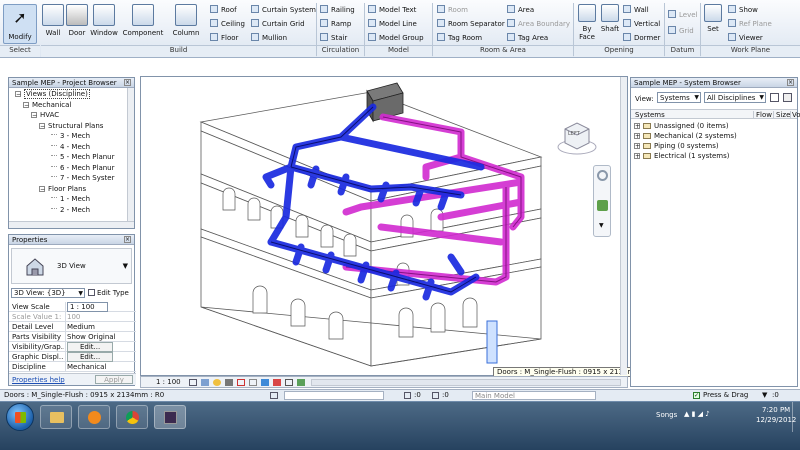 This screenshot has height=450, width=800. Describe the element at coordinates (337, 9) in the screenshot. I see `railing-button: Railing` at that location.